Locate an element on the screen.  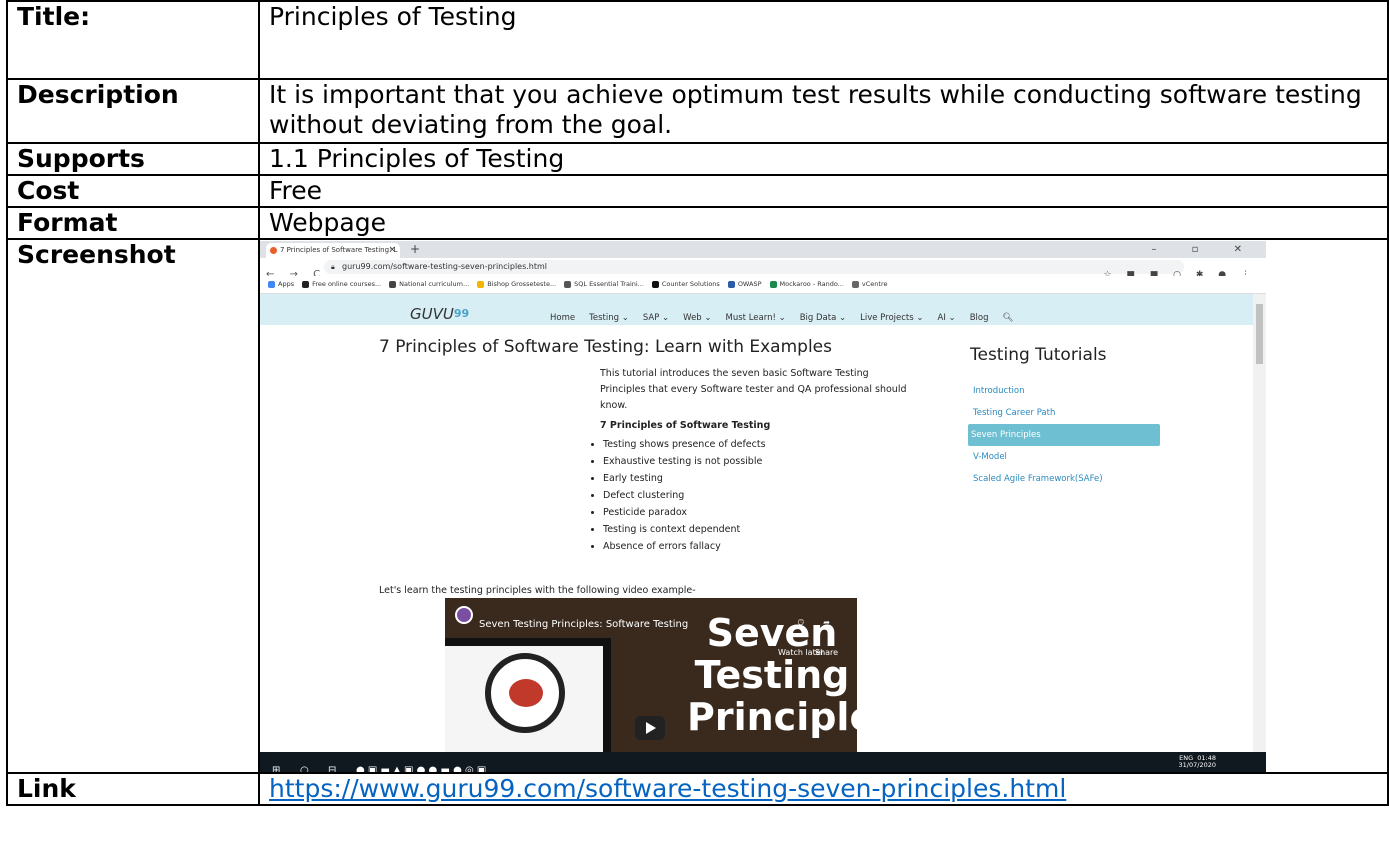
scrollbar is located at coordinates (1259, 529).